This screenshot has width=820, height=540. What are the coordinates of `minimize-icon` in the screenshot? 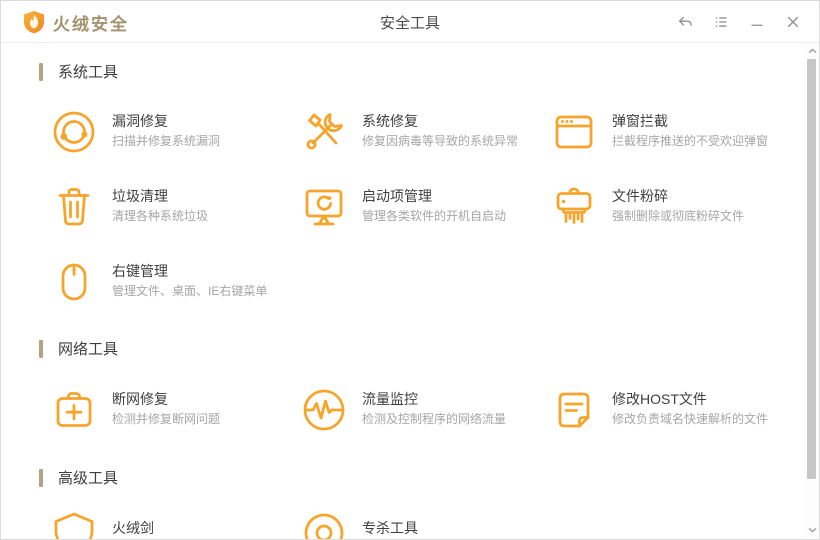 It's located at (757, 25).